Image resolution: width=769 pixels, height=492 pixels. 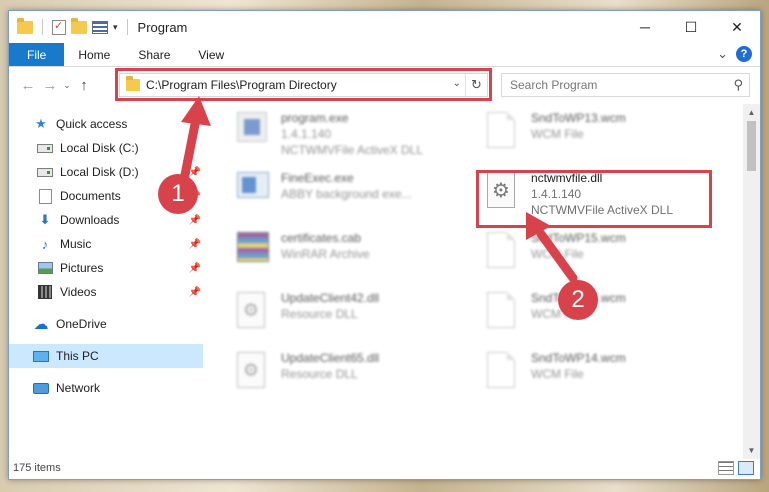 What do you see at coordinates (751, 146) in the screenshot?
I see `scrollbar-thumb` at bounding box center [751, 146].